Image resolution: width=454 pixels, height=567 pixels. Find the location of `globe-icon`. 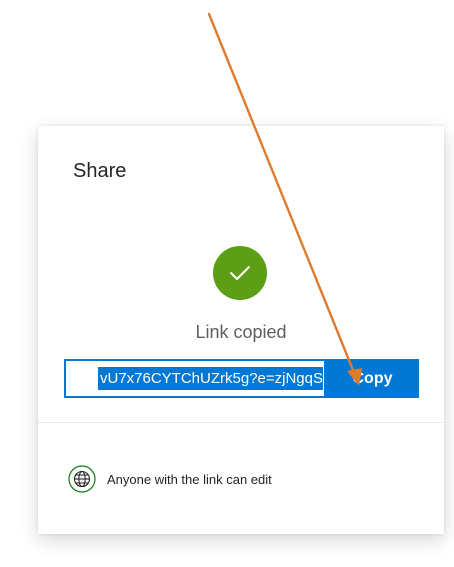

globe-icon is located at coordinates (82, 479).